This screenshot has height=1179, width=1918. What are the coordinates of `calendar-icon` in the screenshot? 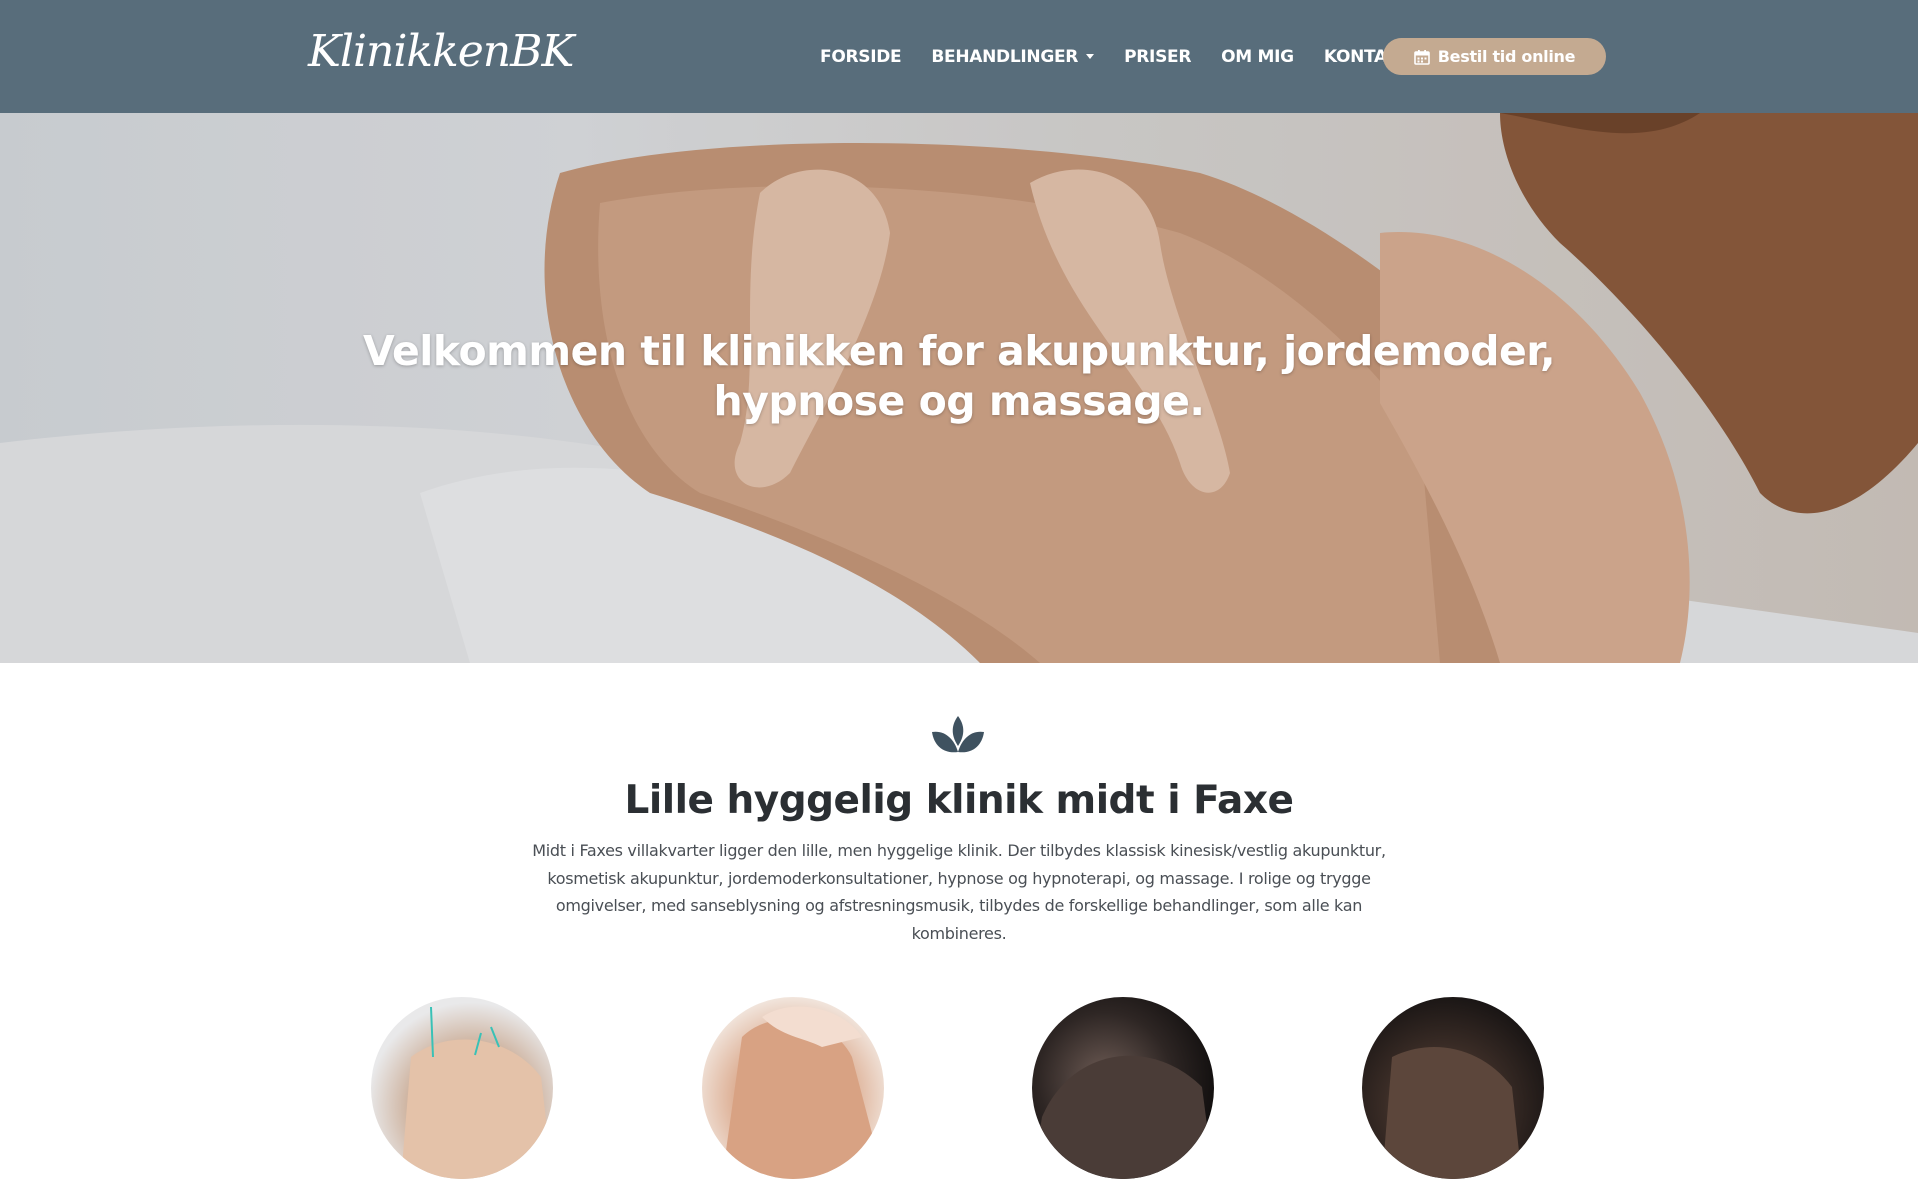 It's located at (1421, 57).